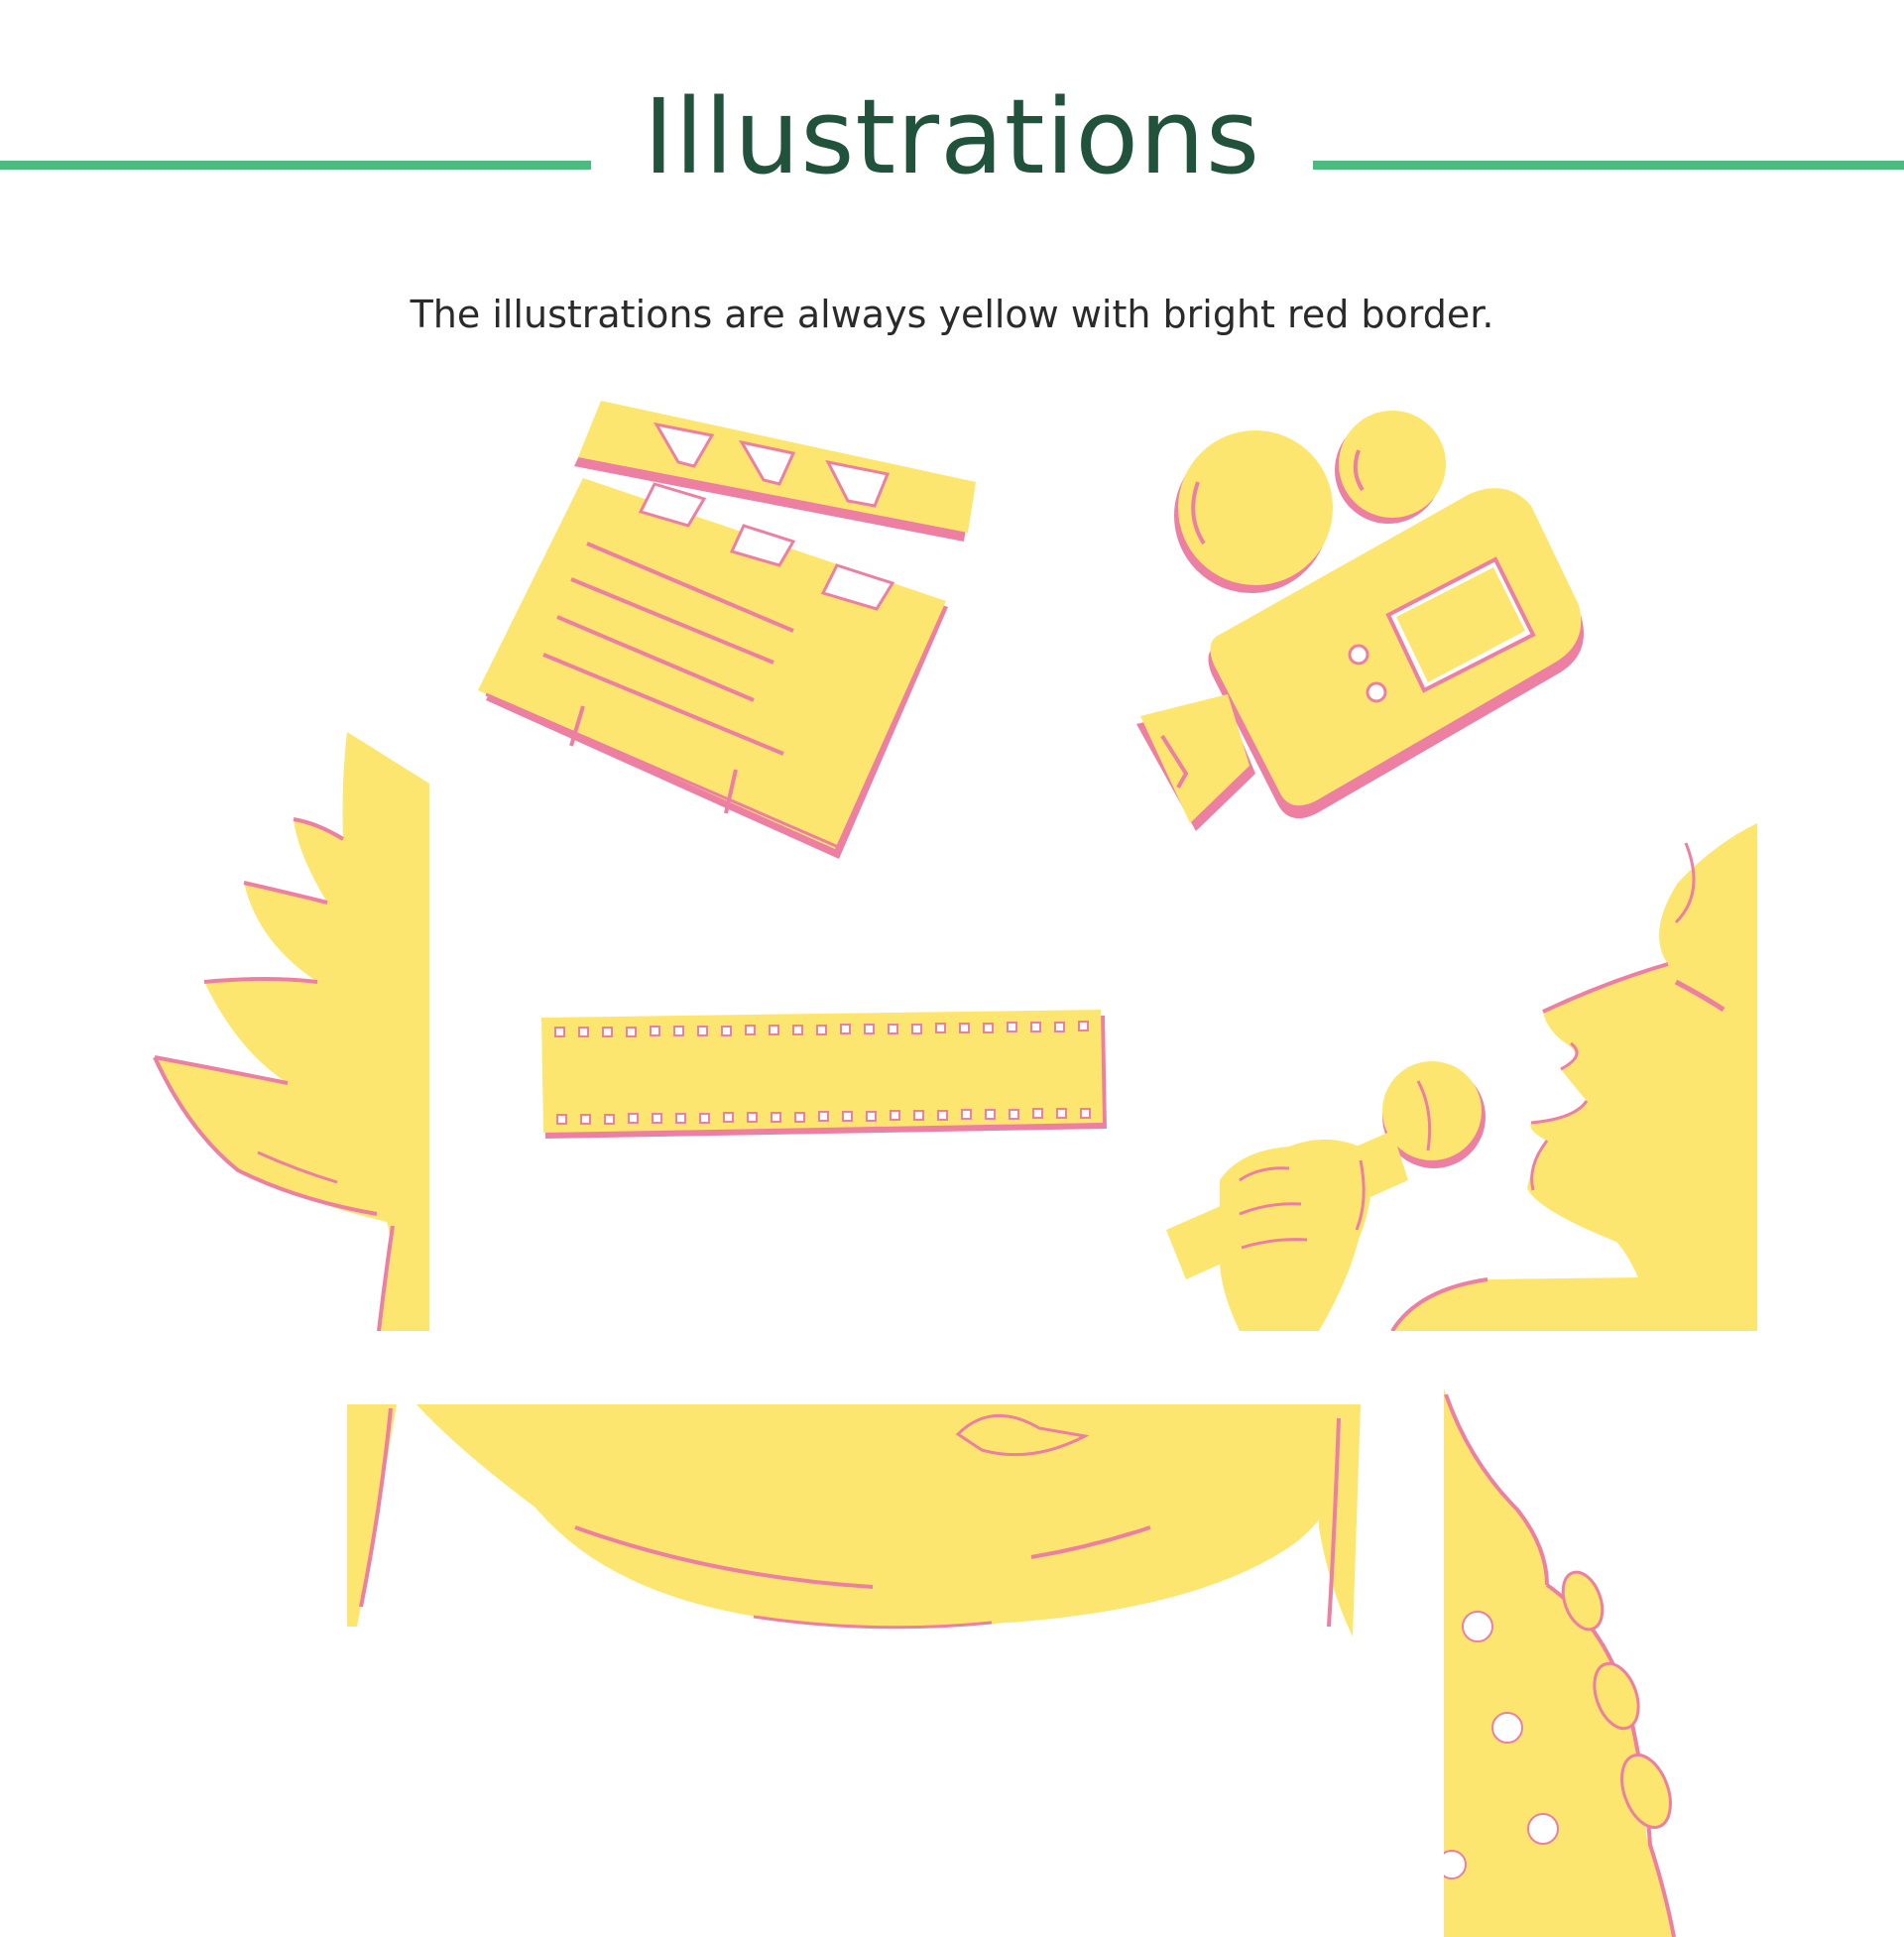  Describe the element at coordinates (1360, 621) in the screenshot. I see `film-camera-illustration` at that location.